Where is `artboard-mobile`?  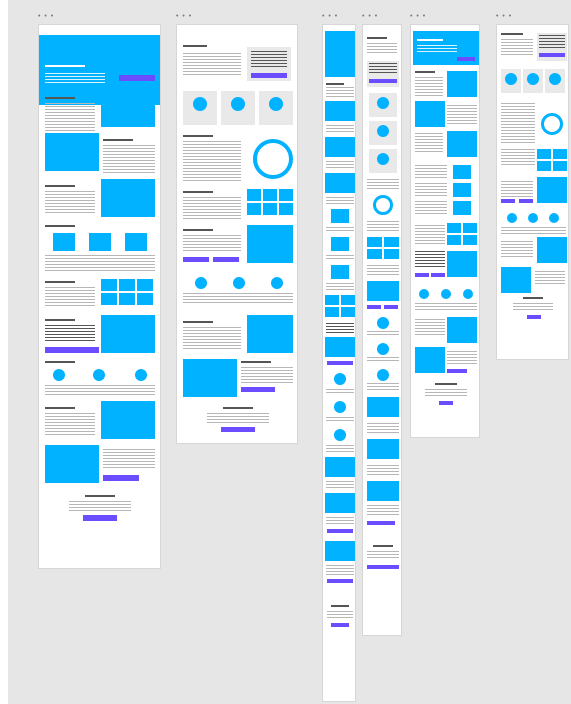
artboard-mobile is located at coordinates (339, 363).